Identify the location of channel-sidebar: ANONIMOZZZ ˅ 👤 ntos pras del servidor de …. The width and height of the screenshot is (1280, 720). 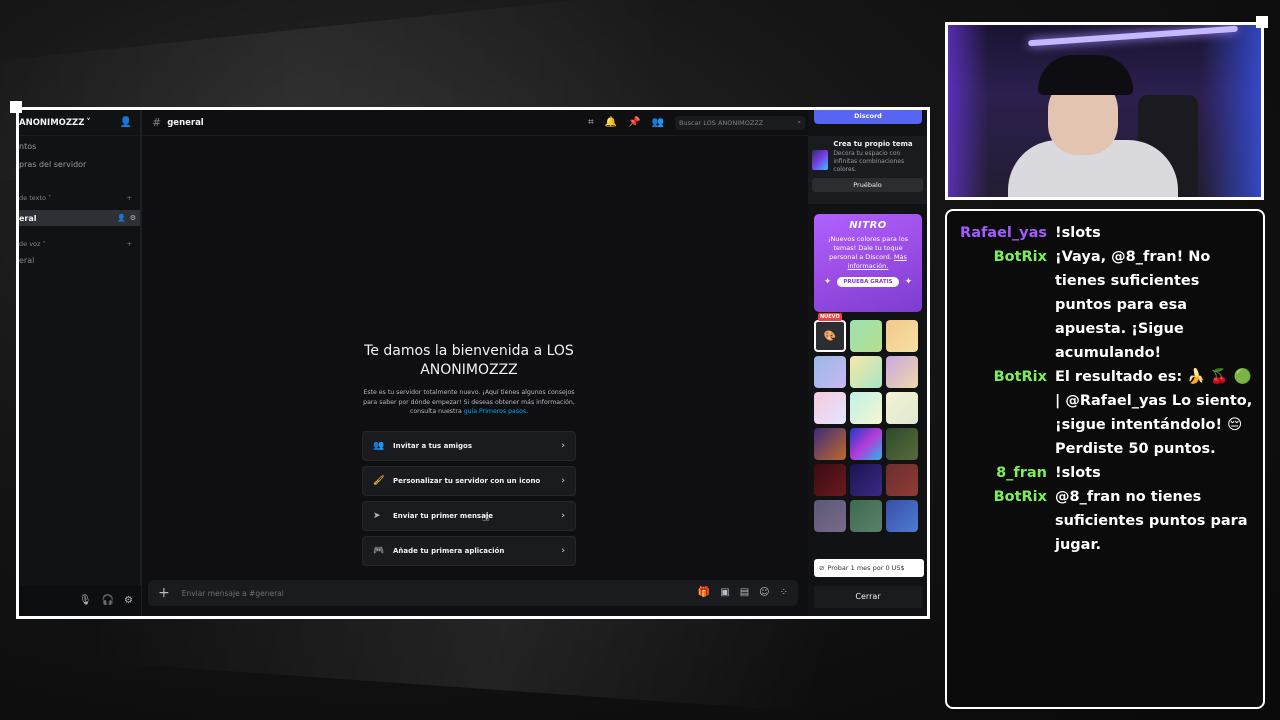
(80, 363).